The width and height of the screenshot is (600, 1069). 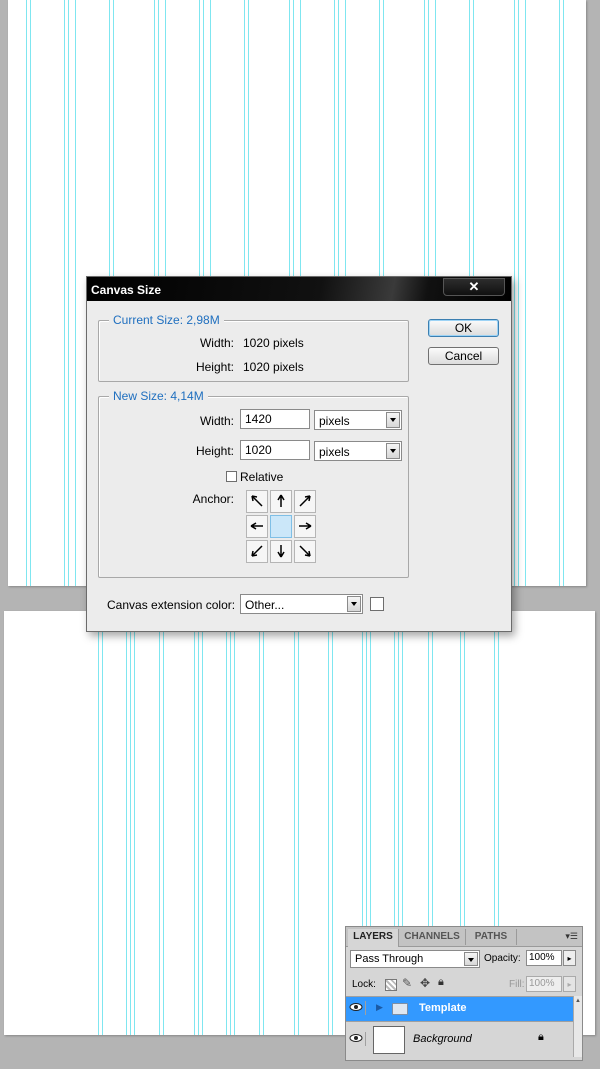 I want to click on arrow-up-right-icon, so click(x=305, y=501).